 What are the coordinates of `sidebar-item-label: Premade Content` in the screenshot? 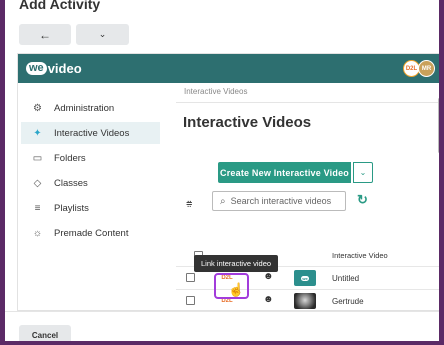 It's located at (91, 233).